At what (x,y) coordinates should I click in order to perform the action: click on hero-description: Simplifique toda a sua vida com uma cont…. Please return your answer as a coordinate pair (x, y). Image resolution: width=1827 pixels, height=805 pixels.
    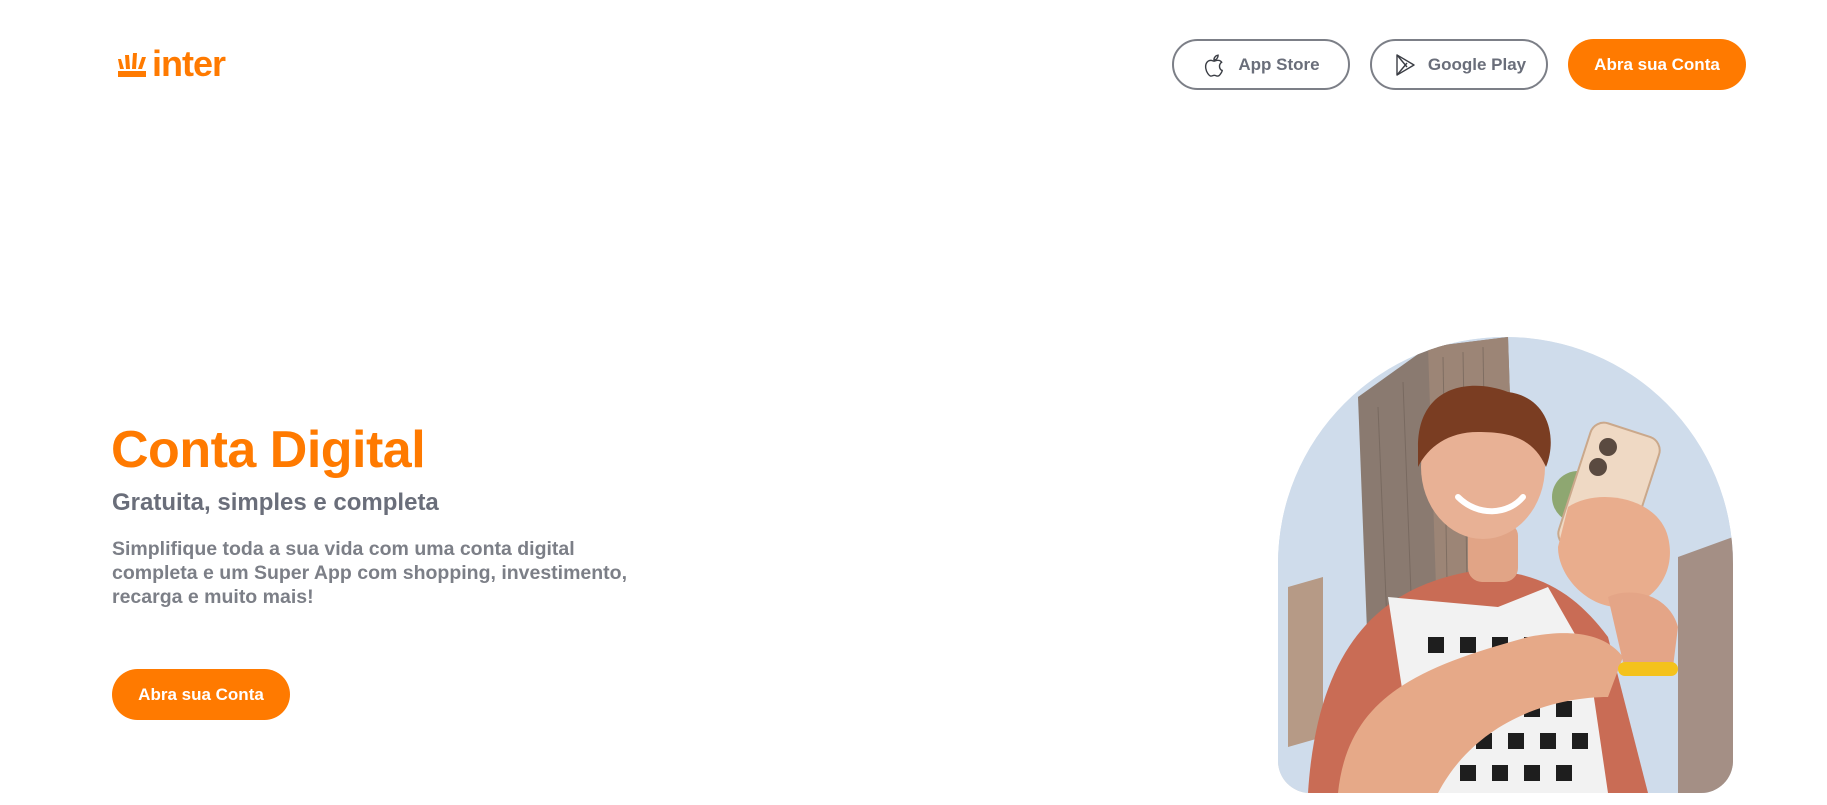
    Looking at the image, I should click on (370, 573).